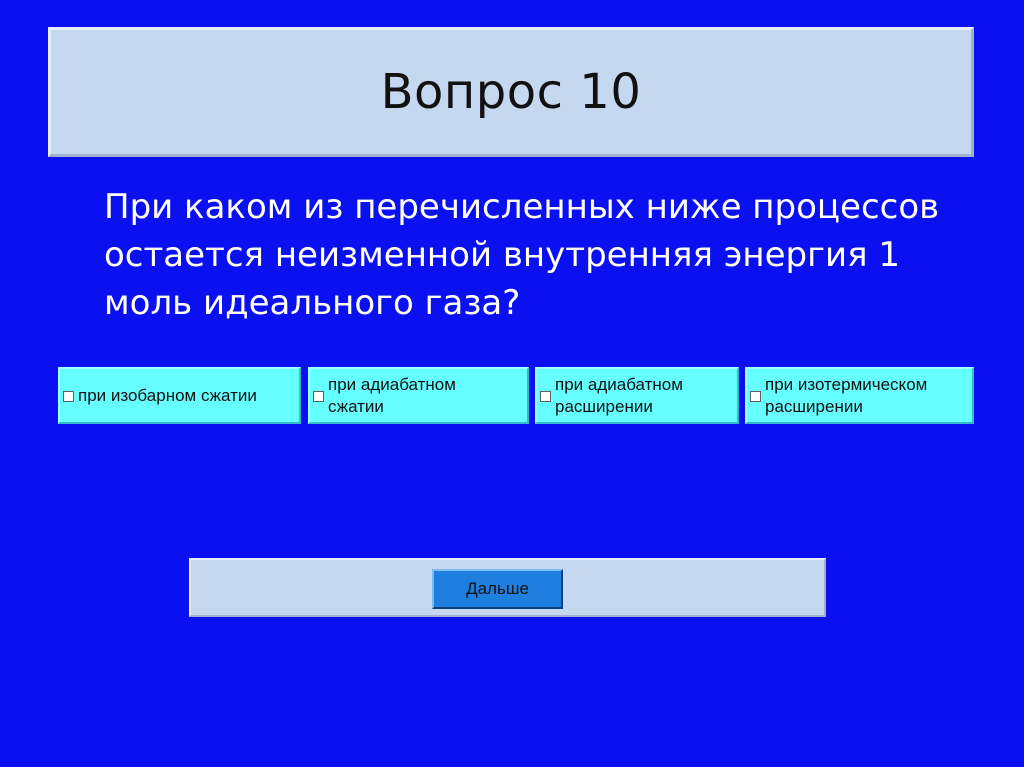  I want to click on navigation-panel: Дальше, so click(507, 587).